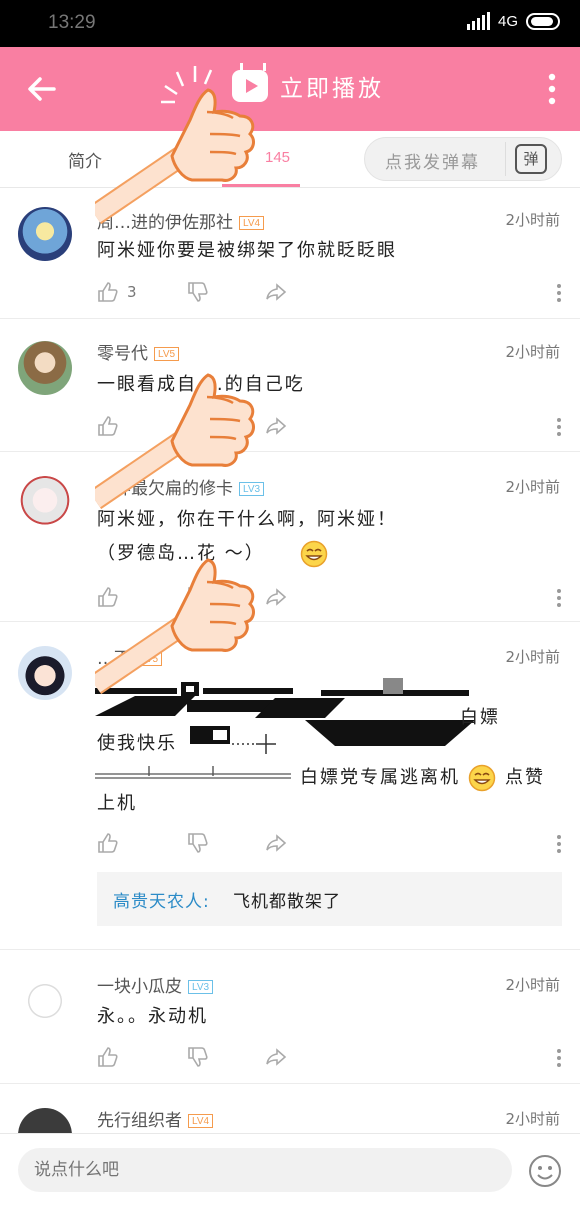 The height and width of the screenshot is (1207, 580). I want to click on comment-text-line: 白嫖, so click(480, 717).